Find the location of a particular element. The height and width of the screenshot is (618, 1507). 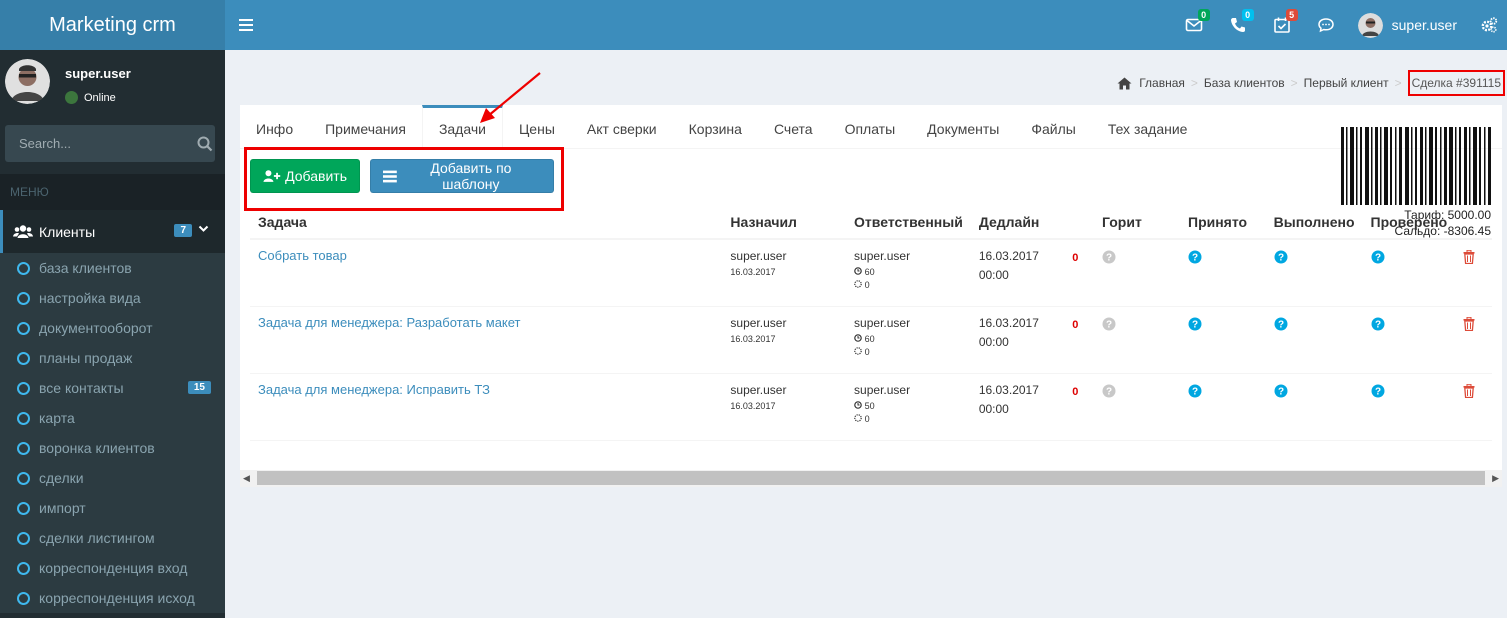

tab-payments: Оплаты is located at coordinates (870, 127).